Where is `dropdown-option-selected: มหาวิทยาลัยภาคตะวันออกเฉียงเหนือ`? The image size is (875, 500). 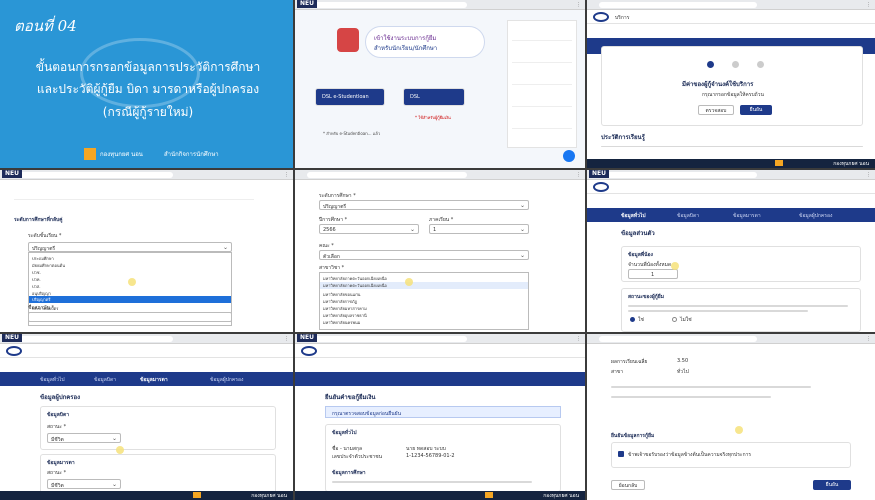
dropdown-option-selected: มหาวิทยาลัยภาคตะวันออกเฉียงเหนือ is located at coordinates (424, 285).